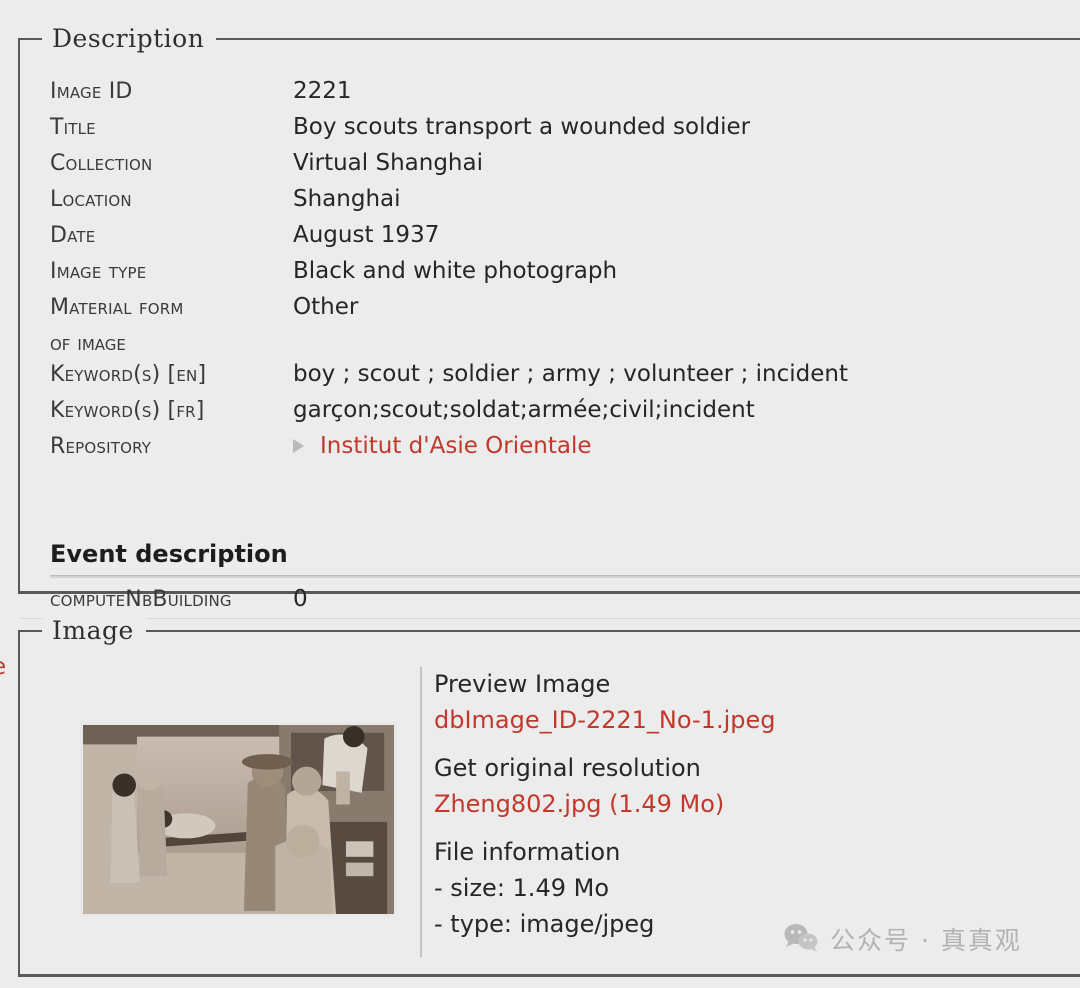 This screenshot has height=988, width=1080. I want to click on field-value-collection: Virtual Shanghai, so click(388, 163).